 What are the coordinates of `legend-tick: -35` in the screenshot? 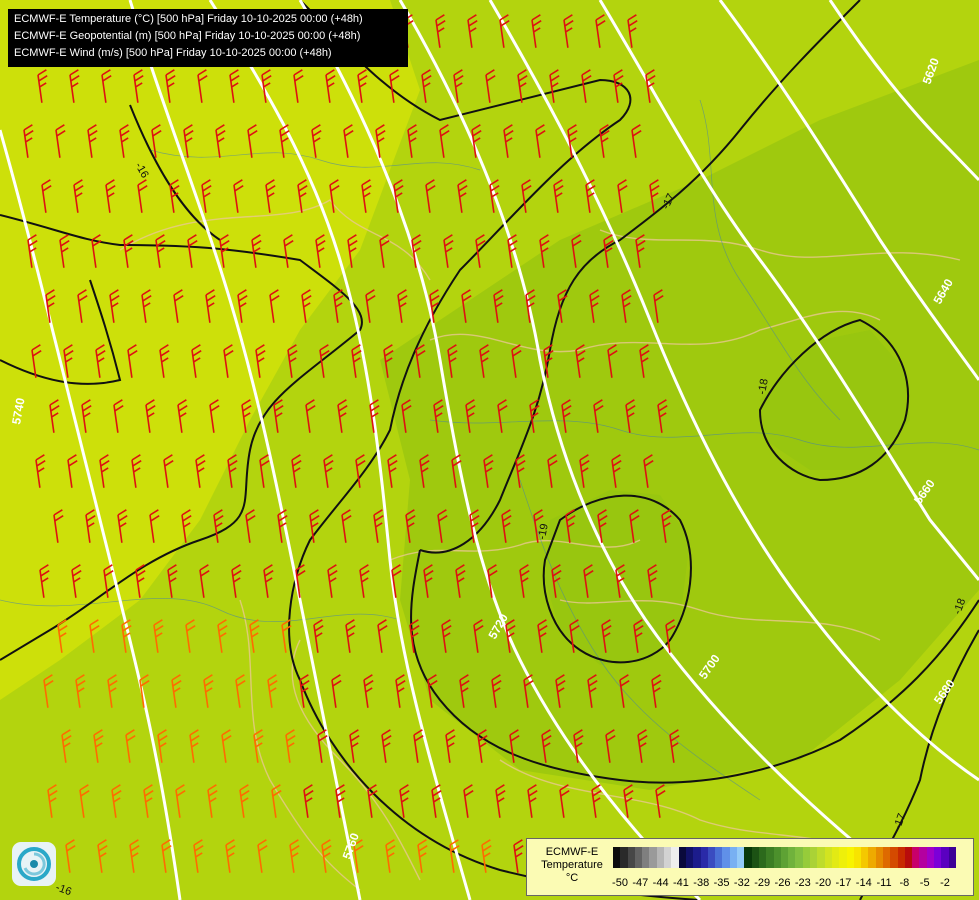 It's located at (721, 883).